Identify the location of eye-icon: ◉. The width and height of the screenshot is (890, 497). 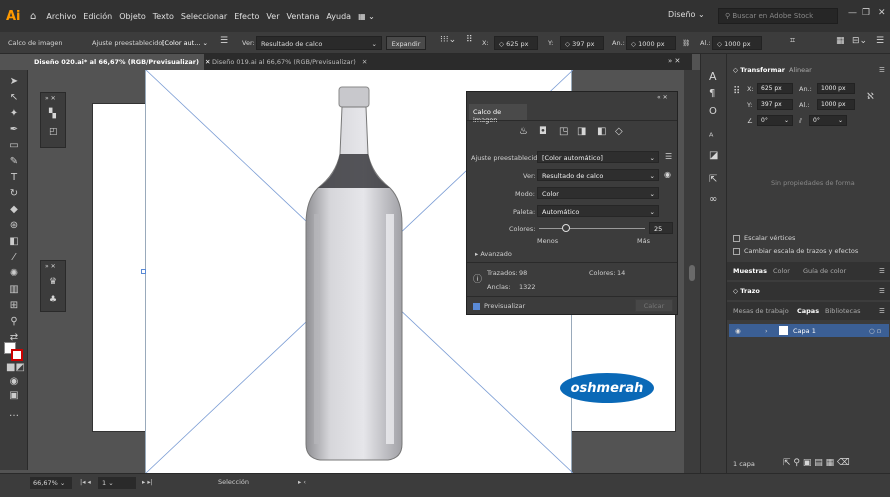
(667, 174).